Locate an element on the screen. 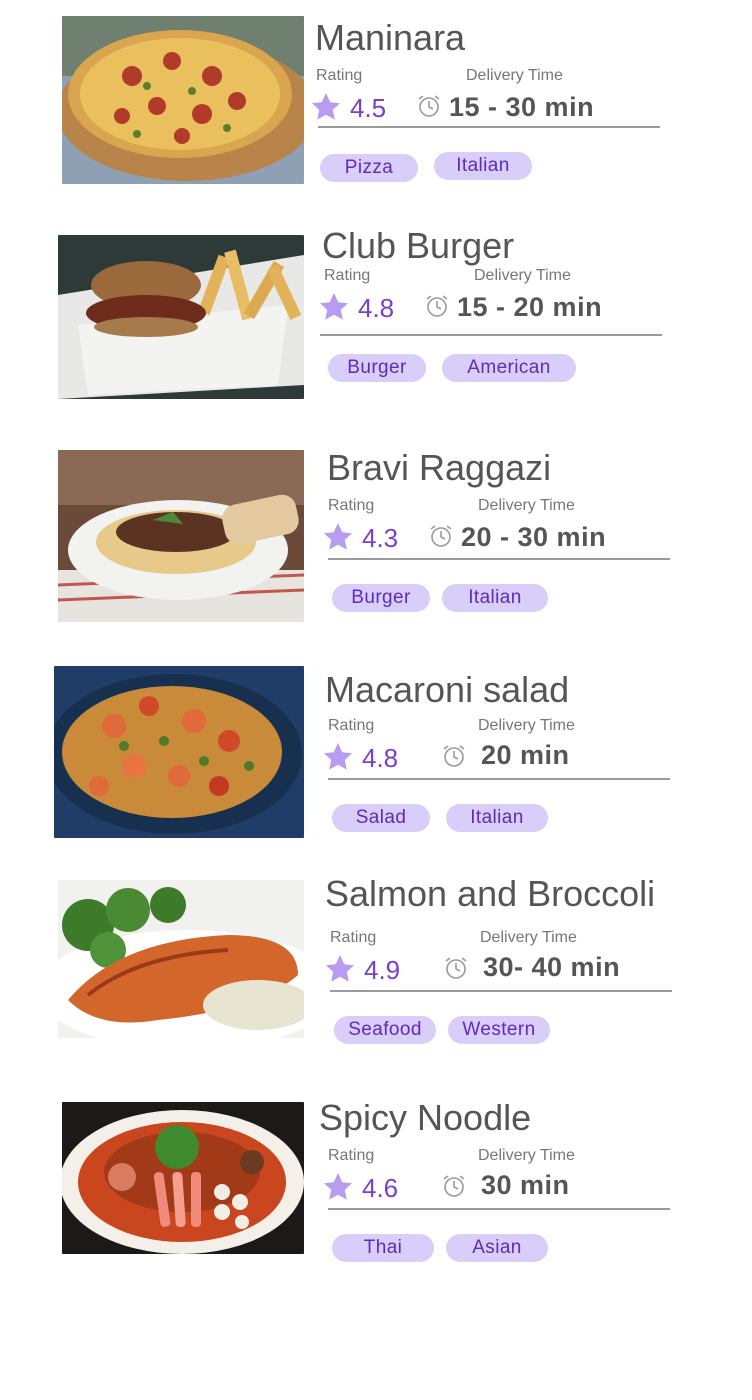 The height and width of the screenshot is (1400, 752). category-tag: Pizza is located at coordinates (369, 168).